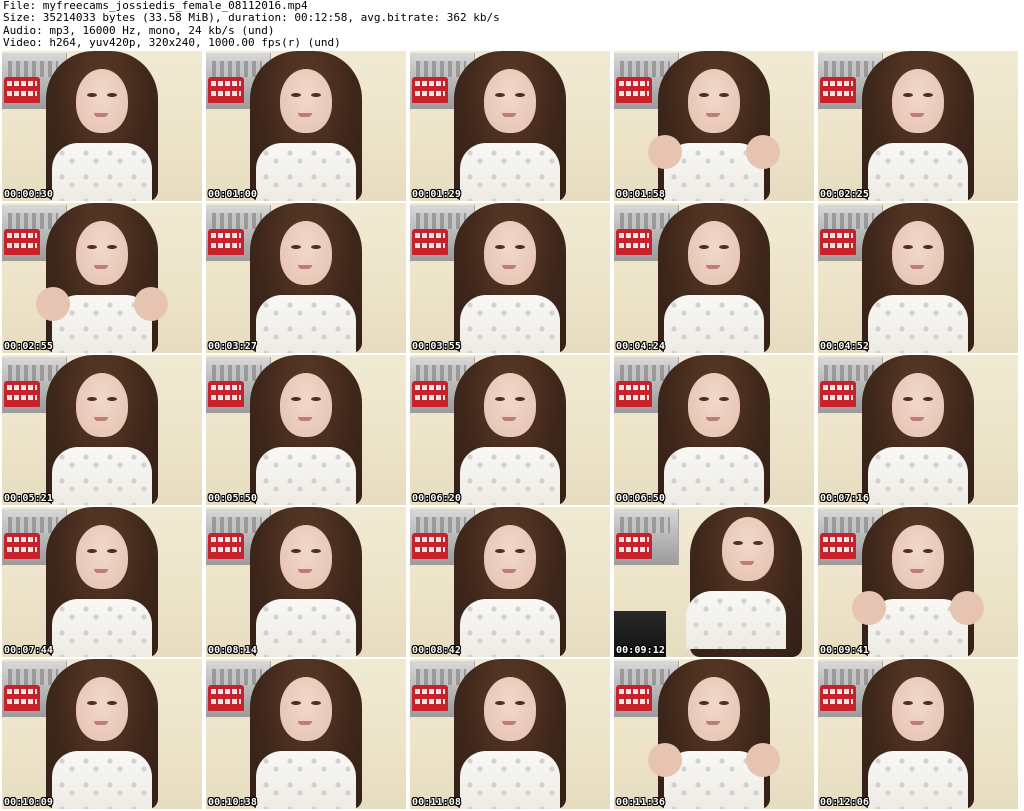 Image resolution: width=1024 pixels, height=811 pixels. I want to click on timestamp-label: 00:00:30, so click(28, 194).